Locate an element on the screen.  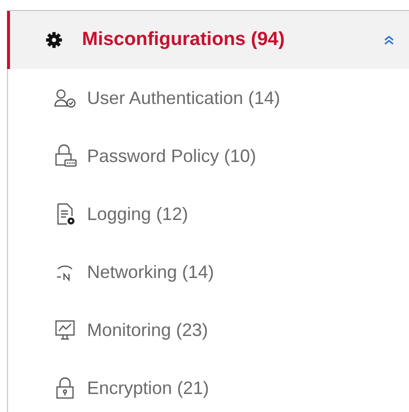
settings-icon is located at coordinates (54, 40).